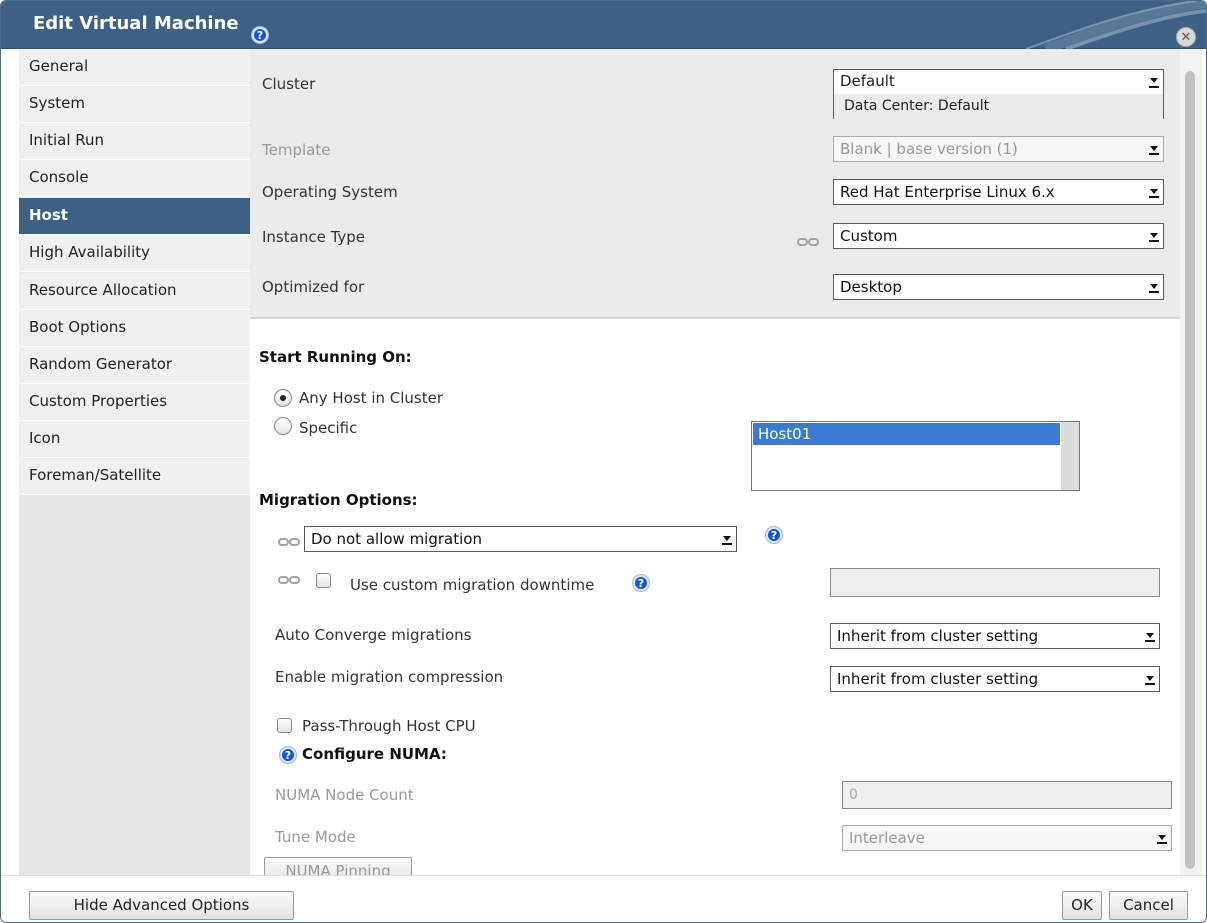  What do you see at coordinates (323, 580) in the screenshot?
I see `custom-downtime-checkbox` at bounding box center [323, 580].